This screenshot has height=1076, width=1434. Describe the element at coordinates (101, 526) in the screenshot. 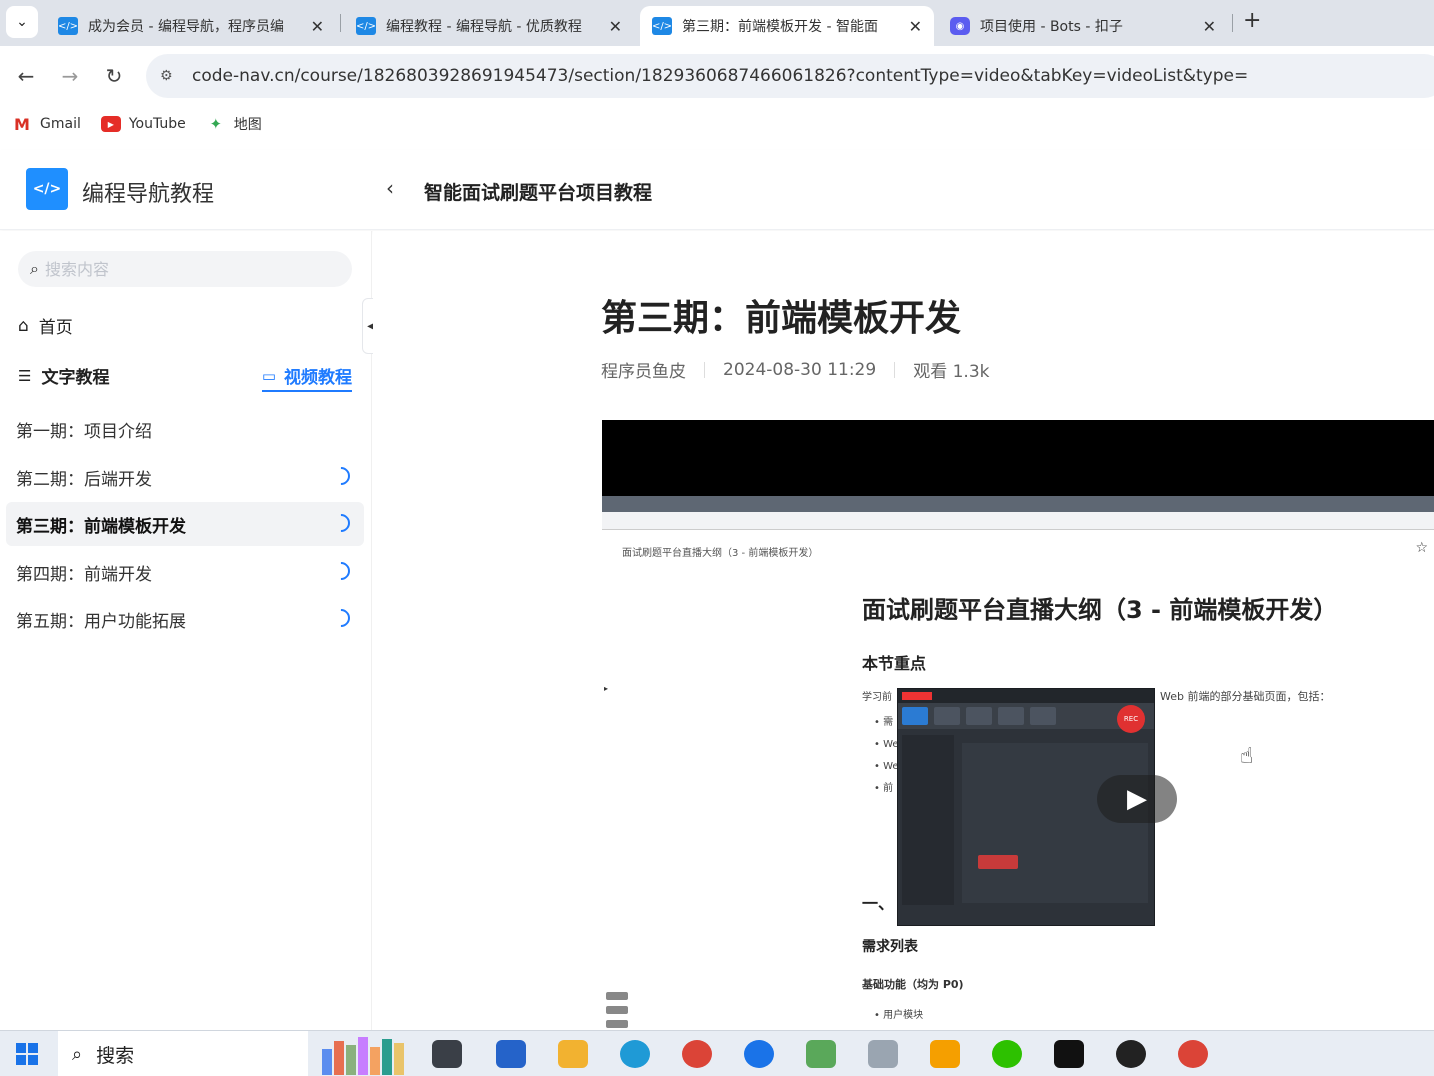

I see `lesson-label: 第三期：前端模板开发` at that location.